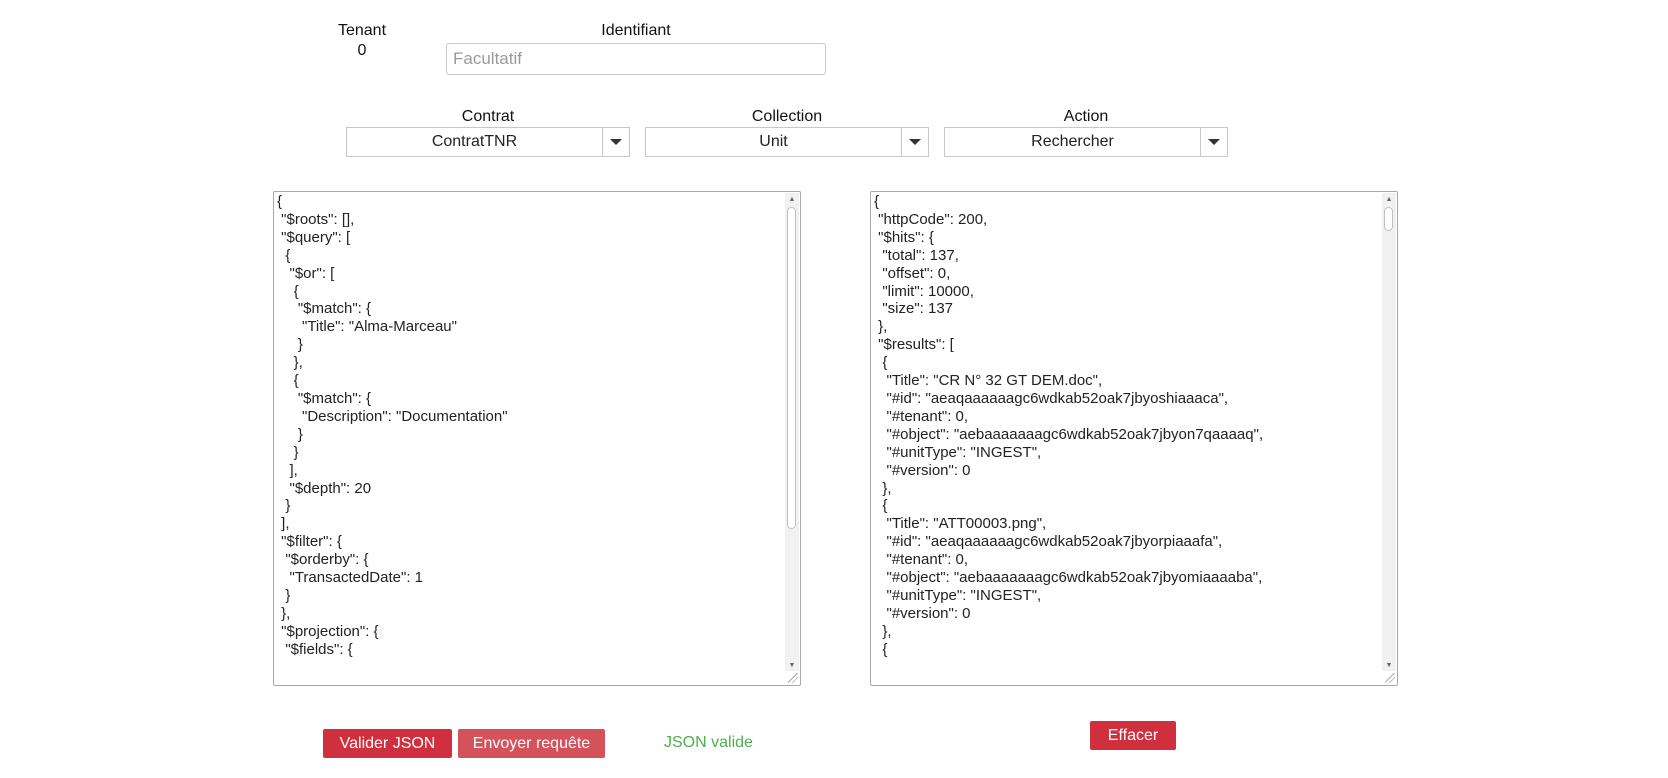  Describe the element at coordinates (1086, 116) in the screenshot. I see `action-label: Action` at that location.